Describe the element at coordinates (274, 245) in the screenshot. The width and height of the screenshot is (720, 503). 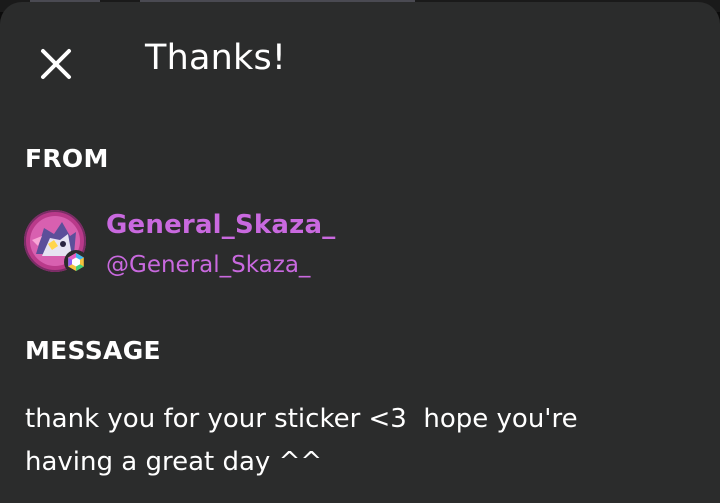
I see `sender-row: General_Skaza_ @General_Skaza_` at that location.